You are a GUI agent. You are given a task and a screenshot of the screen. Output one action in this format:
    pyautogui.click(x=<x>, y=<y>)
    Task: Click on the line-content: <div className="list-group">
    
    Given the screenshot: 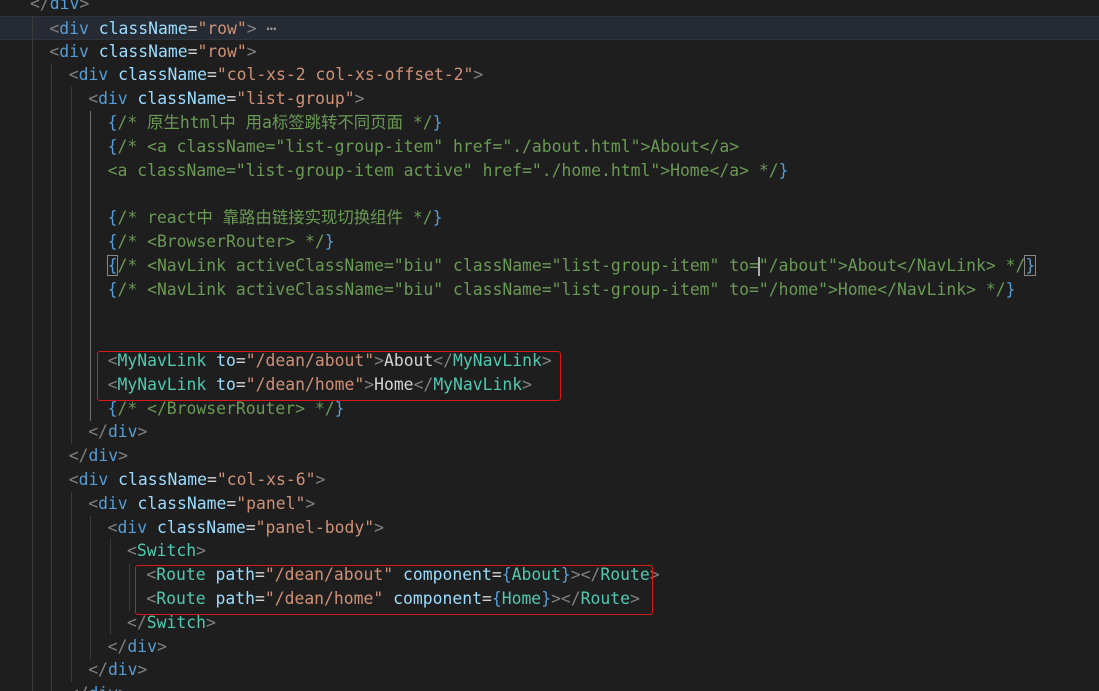 What is the action you would take?
    pyautogui.click(x=226, y=99)
    